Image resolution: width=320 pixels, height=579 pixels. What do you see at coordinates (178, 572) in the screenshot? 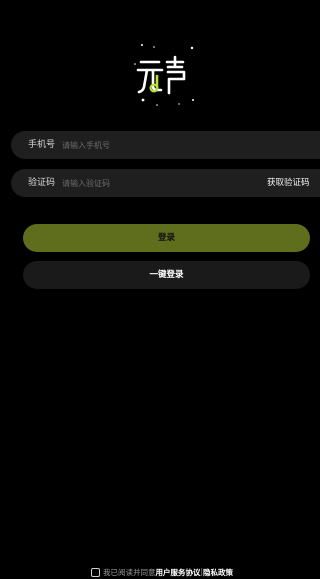
I see `user-agreement-link: 用户服务协议` at bounding box center [178, 572].